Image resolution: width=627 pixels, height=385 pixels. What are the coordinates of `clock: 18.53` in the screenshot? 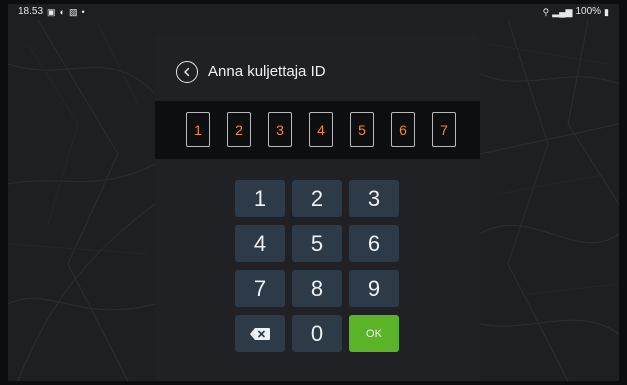 It's located at (31, 11).